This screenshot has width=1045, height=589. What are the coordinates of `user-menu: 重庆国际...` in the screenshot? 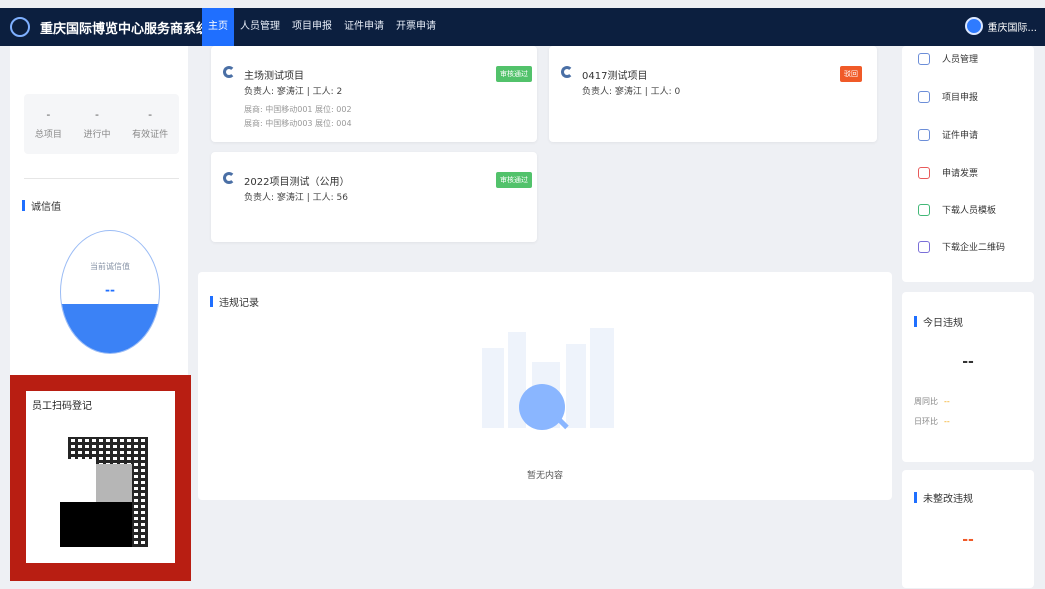 It's located at (1001, 26).